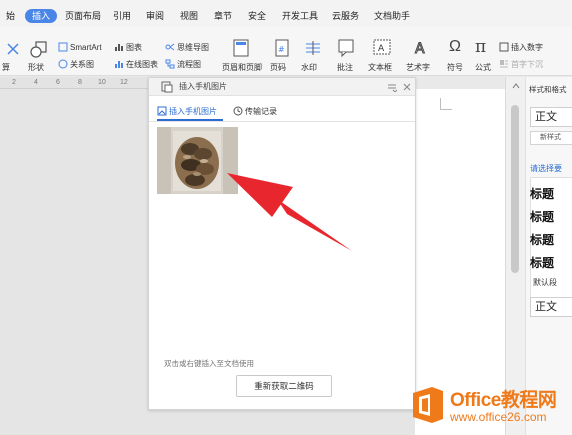 This screenshot has height=435, width=572. Describe the element at coordinates (170, 64) in the screenshot. I see `flowchart-icon` at that location.